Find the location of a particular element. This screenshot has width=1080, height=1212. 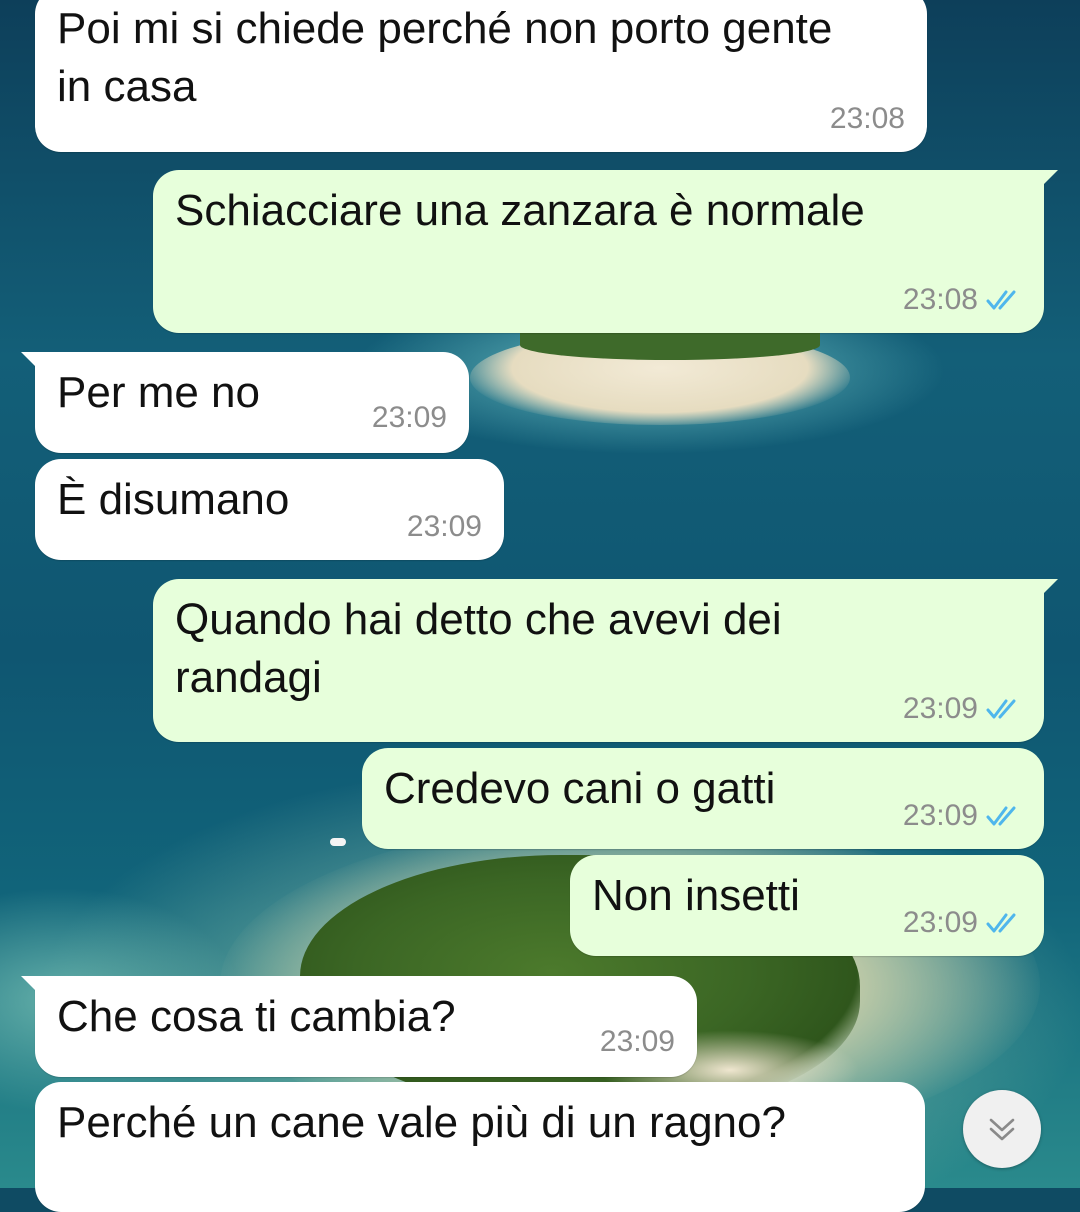

message-text: Perché un cane vale più di un ragno? is located at coordinates (421, 1122).